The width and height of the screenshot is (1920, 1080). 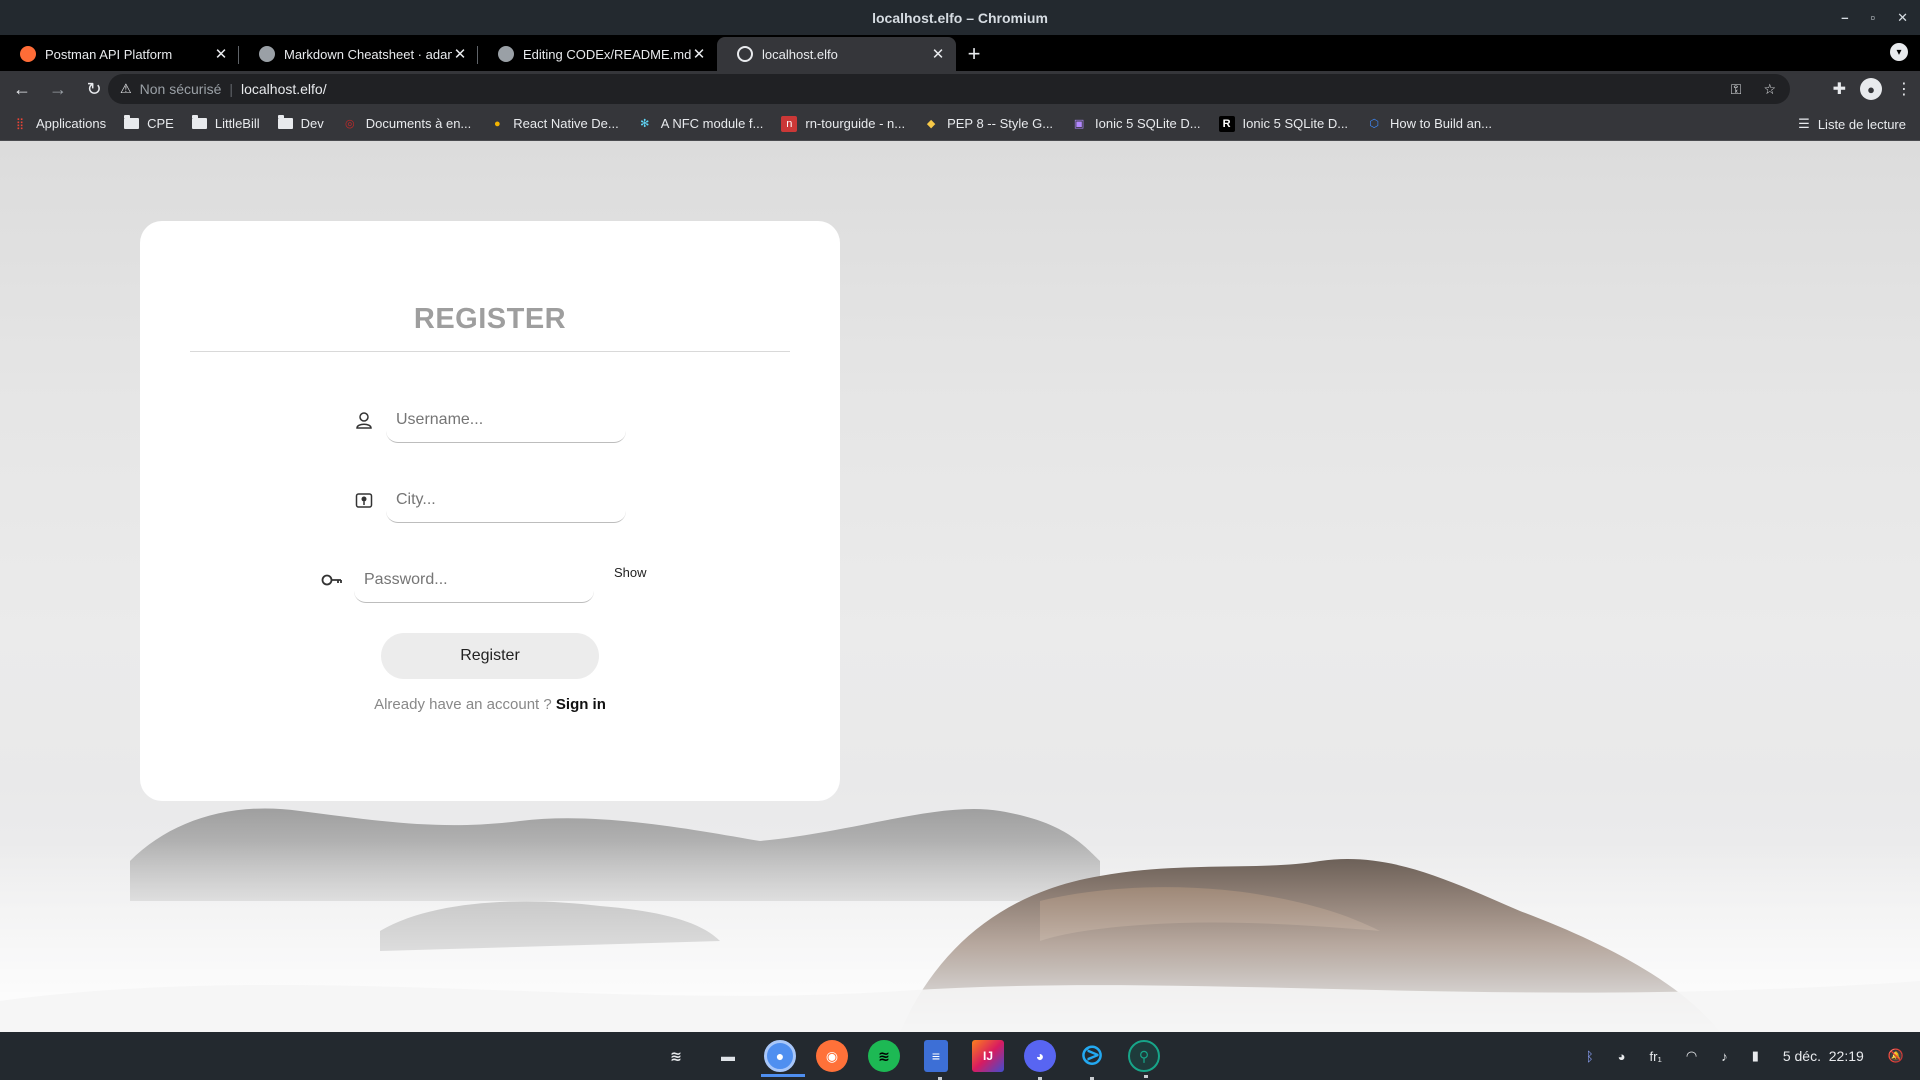 What do you see at coordinates (20, 124) in the screenshot?
I see `apps-grid-icon: ⣿` at bounding box center [20, 124].